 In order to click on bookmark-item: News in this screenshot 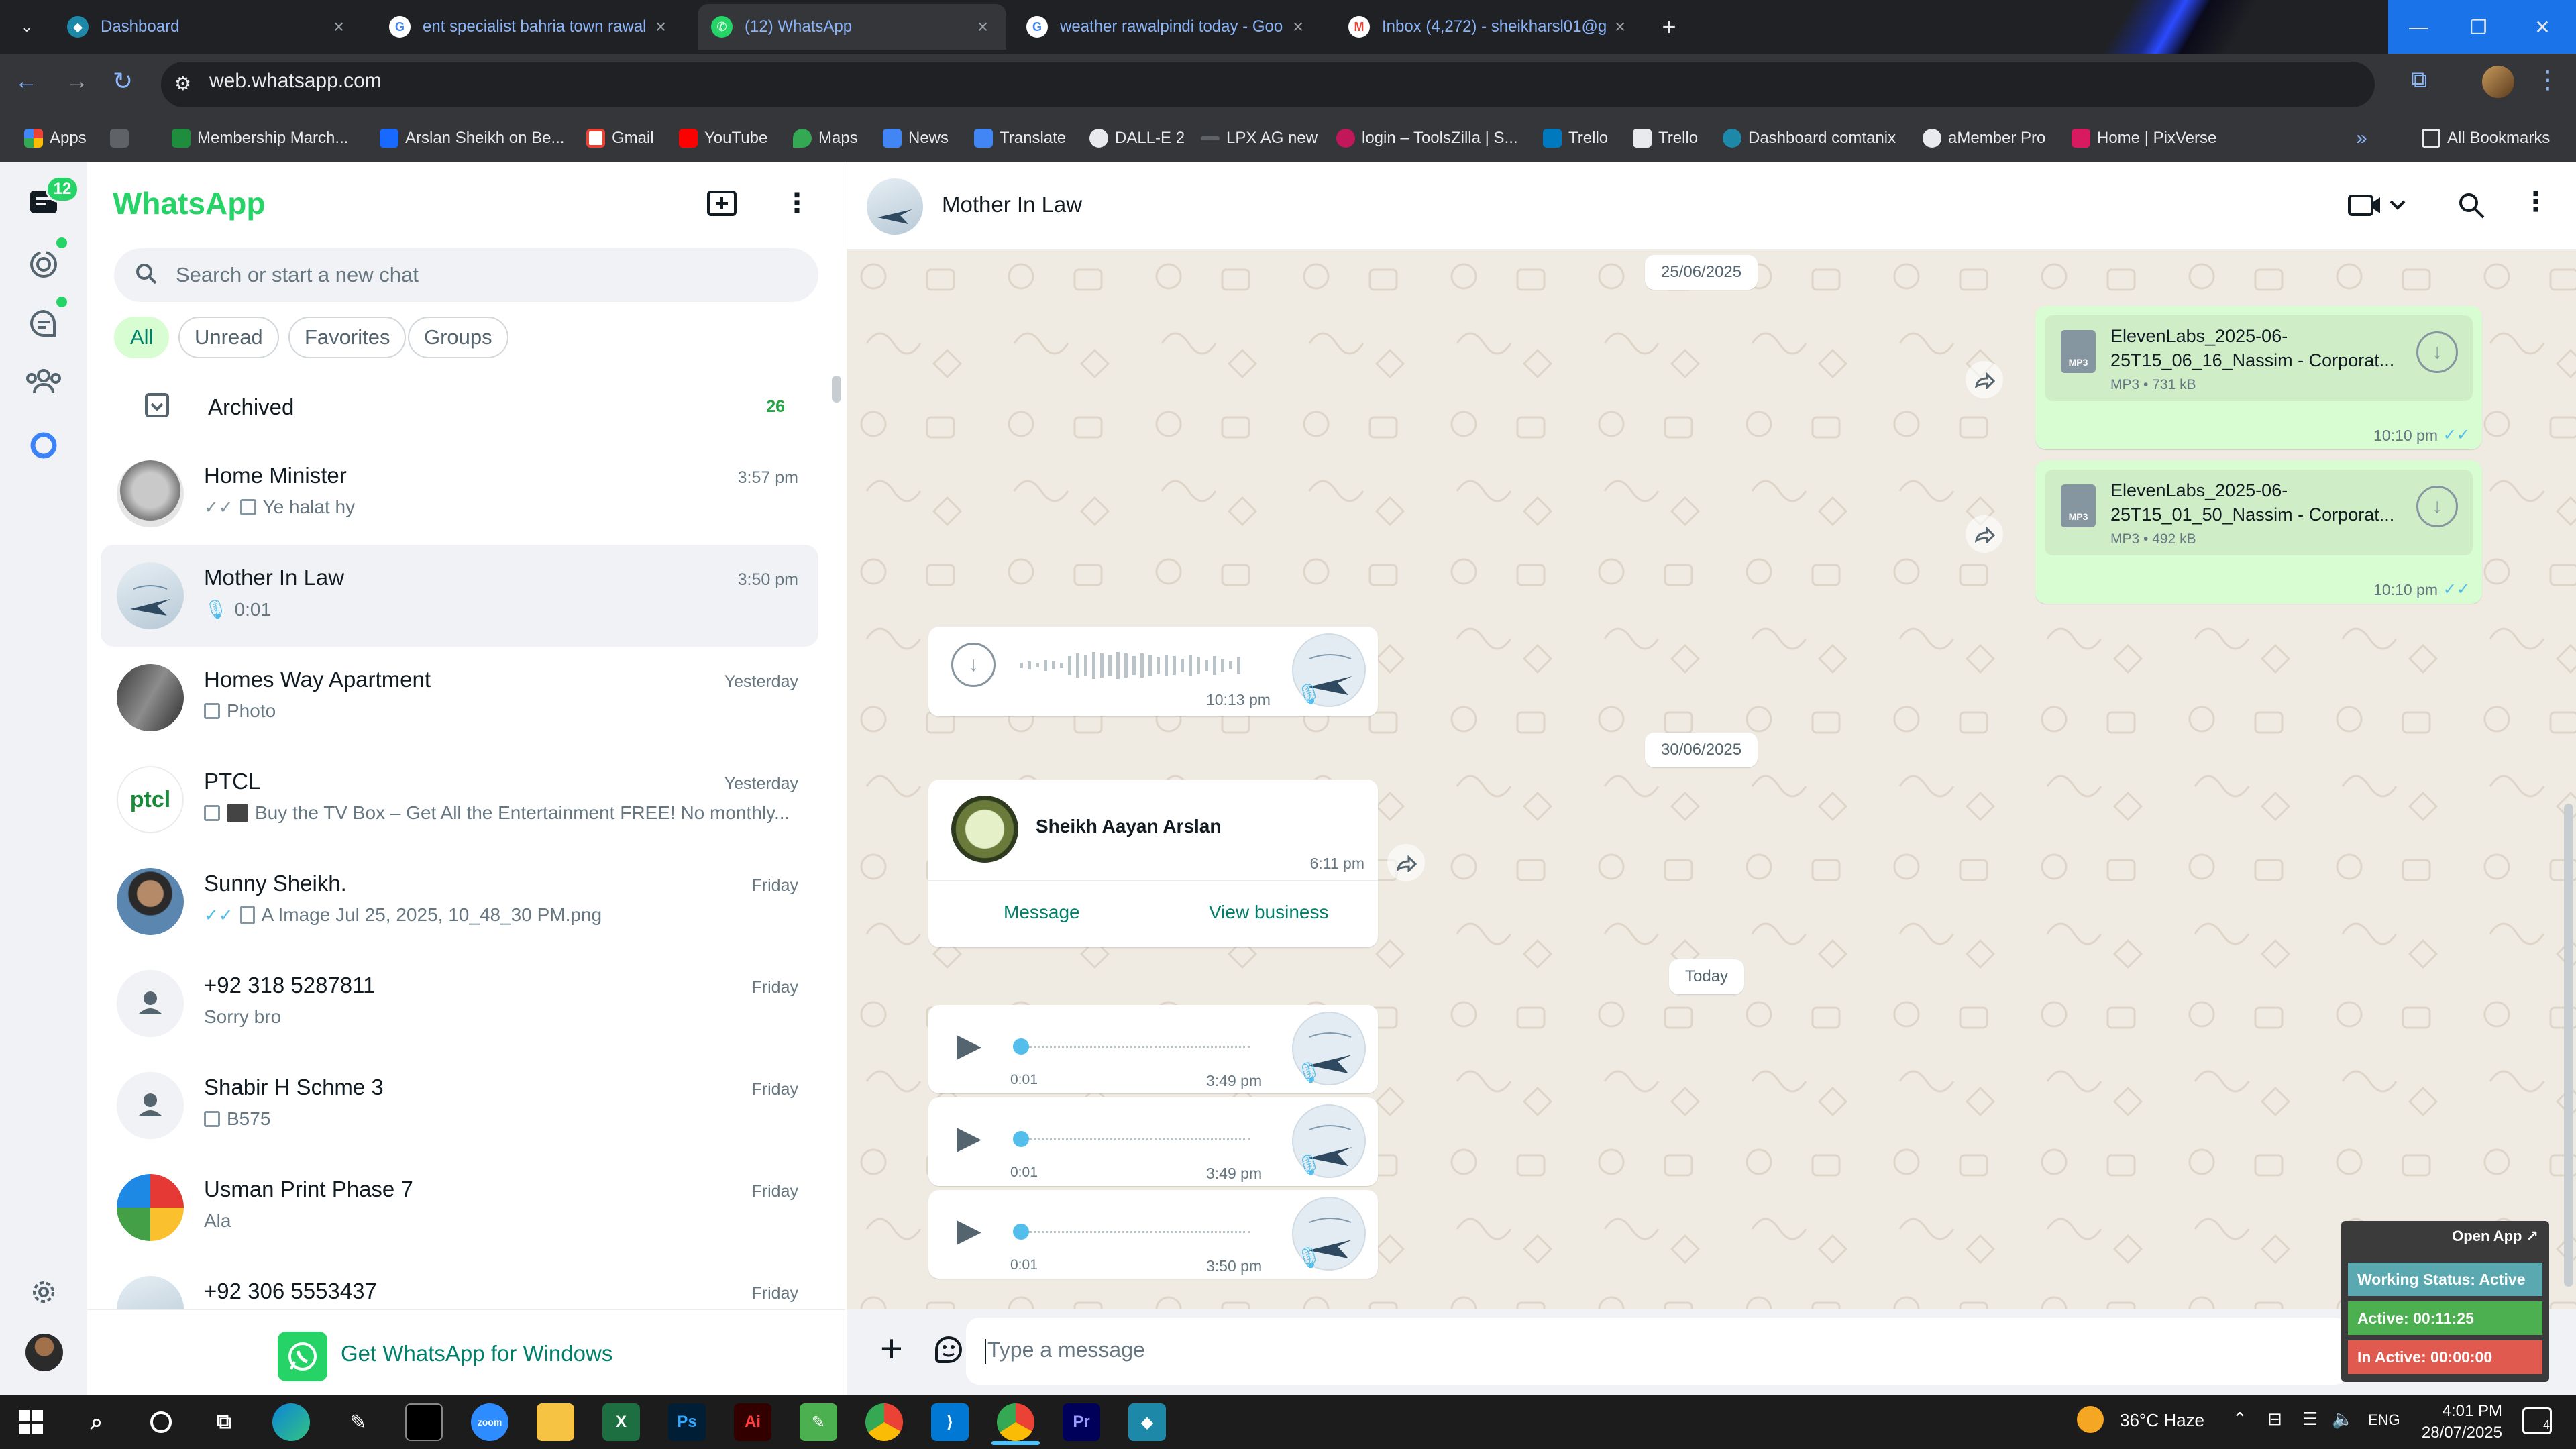, I will do `click(916, 138)`.